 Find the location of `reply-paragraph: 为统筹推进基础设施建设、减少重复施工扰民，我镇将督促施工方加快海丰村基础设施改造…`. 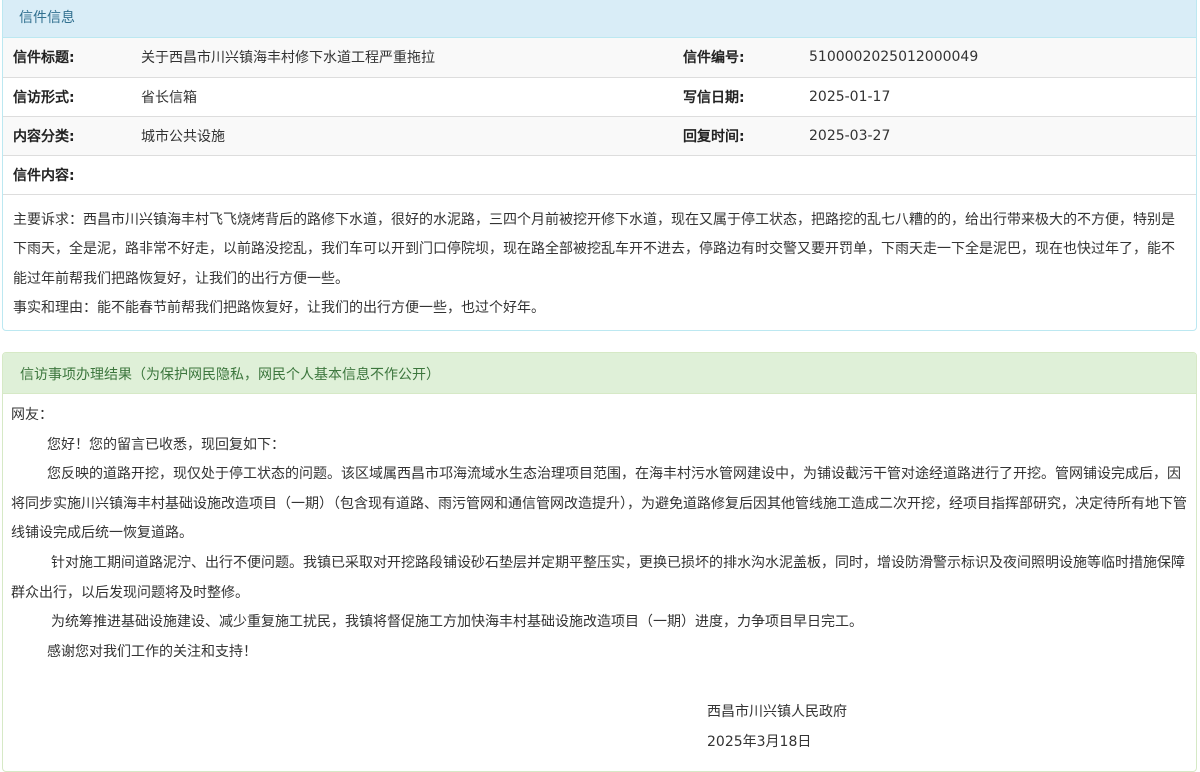

reply-paragraph: 为统筹推进基础设施建设、减少重复施工扰民，我镇将督促施工方加快海丰村基础设施改造… is located at coordinates (457, 622).